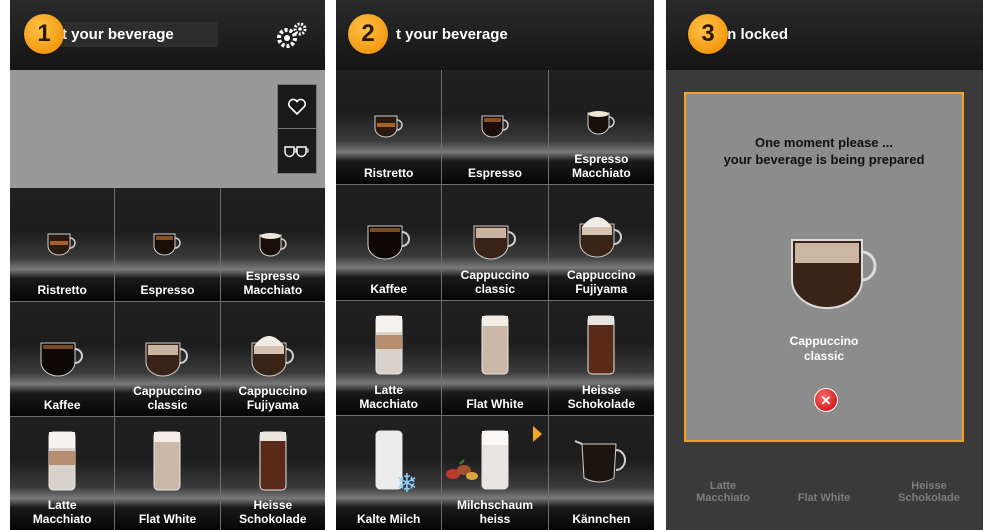  What do you see at coordinates (495, 460) in the screenshot?
I see `milk-foam-glass-icon` at bounding box center [495, 460].